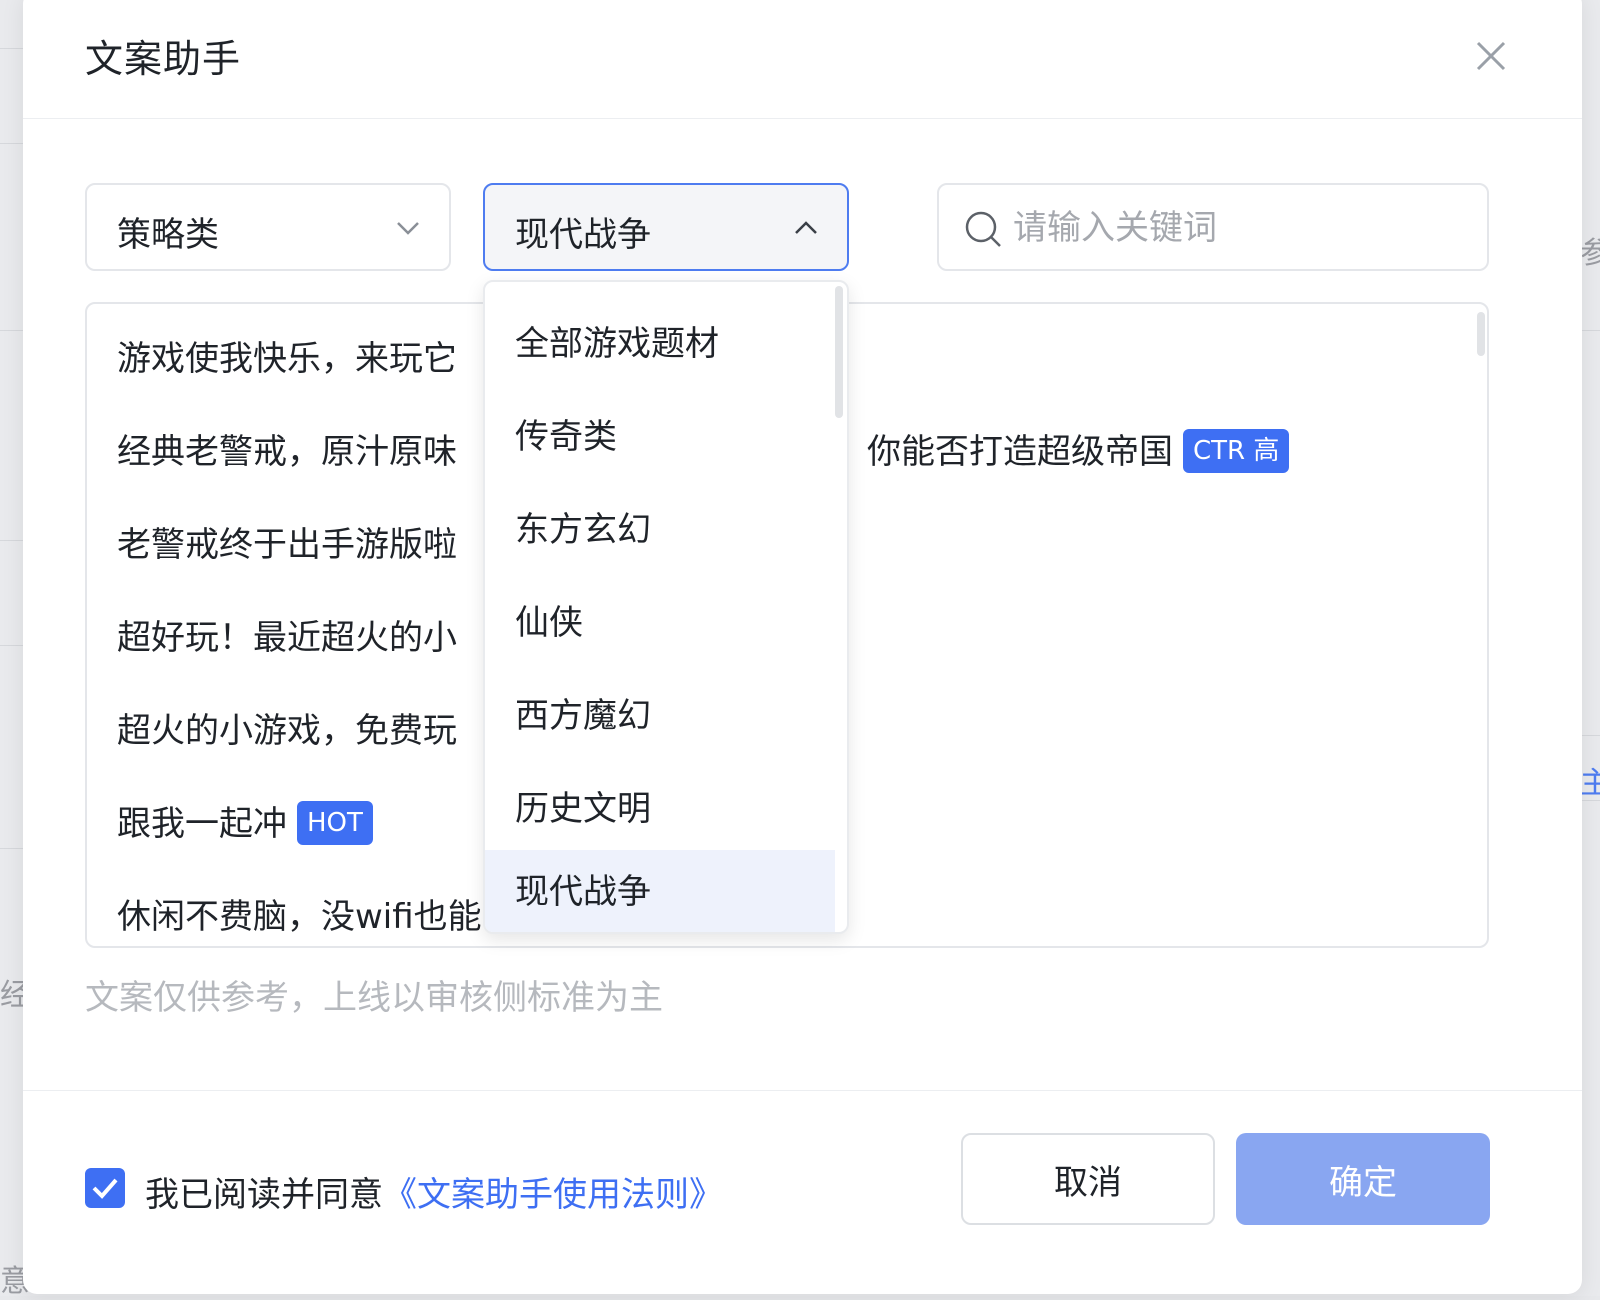 The height and width of the screenshot is (1300, 1600). Describe the element at coordinates (660, 437) in the screenshot. I see `dropdown-option: 传奇类` at that location.